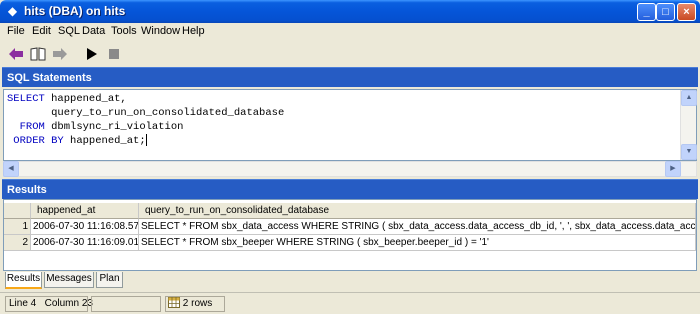 The width and height of the screenshot is (700, 314). I want to click on row-count: 2 rows, so click(195, 304).